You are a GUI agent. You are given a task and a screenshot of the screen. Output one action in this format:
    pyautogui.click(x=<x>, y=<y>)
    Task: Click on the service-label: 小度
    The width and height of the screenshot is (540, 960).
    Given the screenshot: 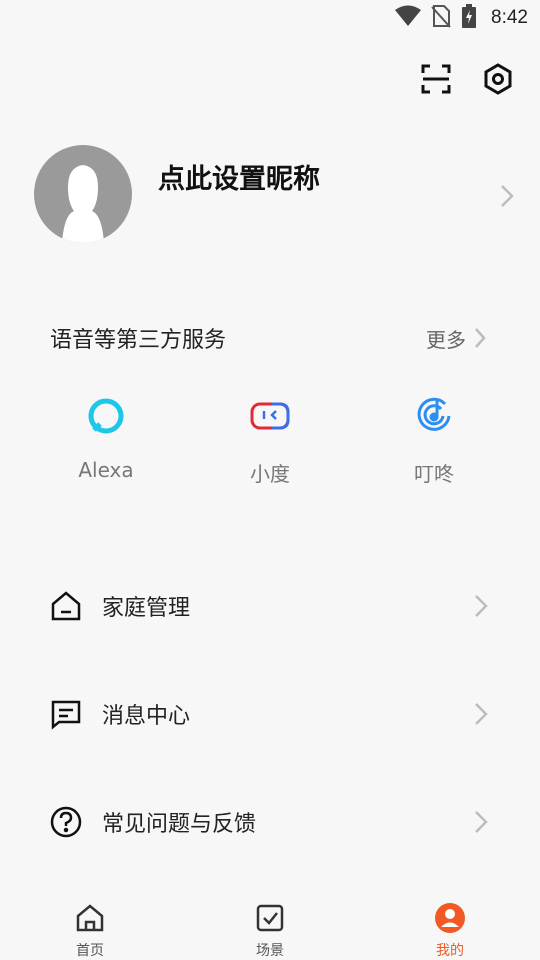 What is the action you would take?
    pyautogui.click(x=270, y=474)
    